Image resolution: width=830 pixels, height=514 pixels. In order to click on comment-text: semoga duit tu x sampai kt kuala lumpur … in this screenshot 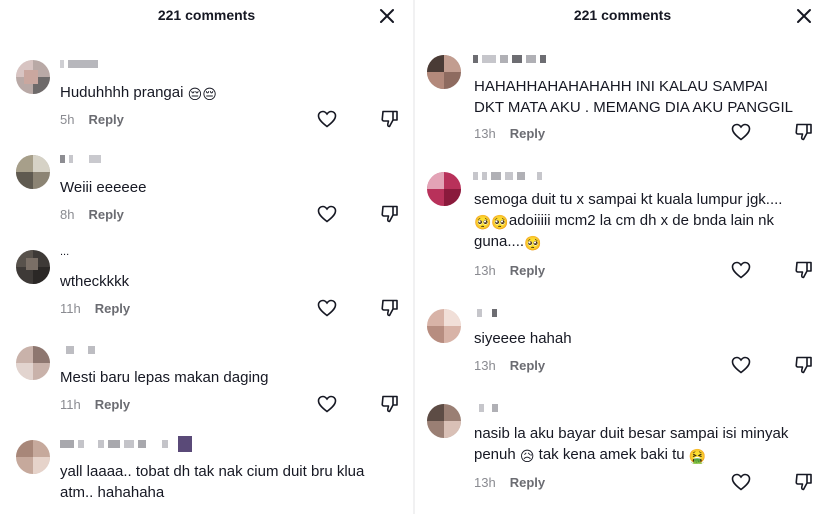, I will do `click(628, 221)`.